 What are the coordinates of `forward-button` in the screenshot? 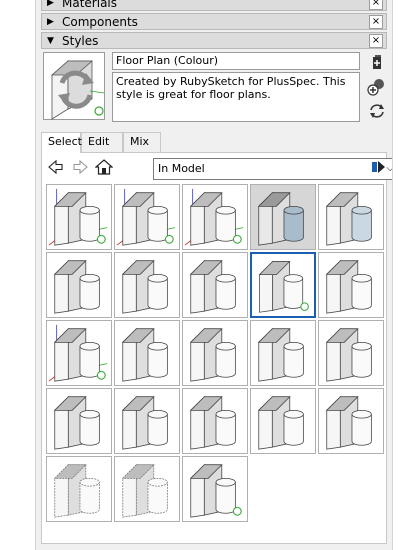 It's located at (80, 167).